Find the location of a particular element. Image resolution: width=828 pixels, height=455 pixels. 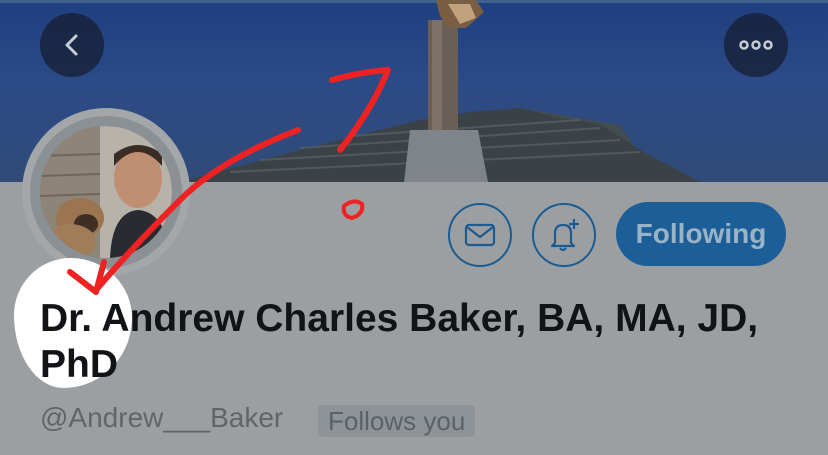

user-handle: @Andrew___Baker is located at coordinates (162, 417).